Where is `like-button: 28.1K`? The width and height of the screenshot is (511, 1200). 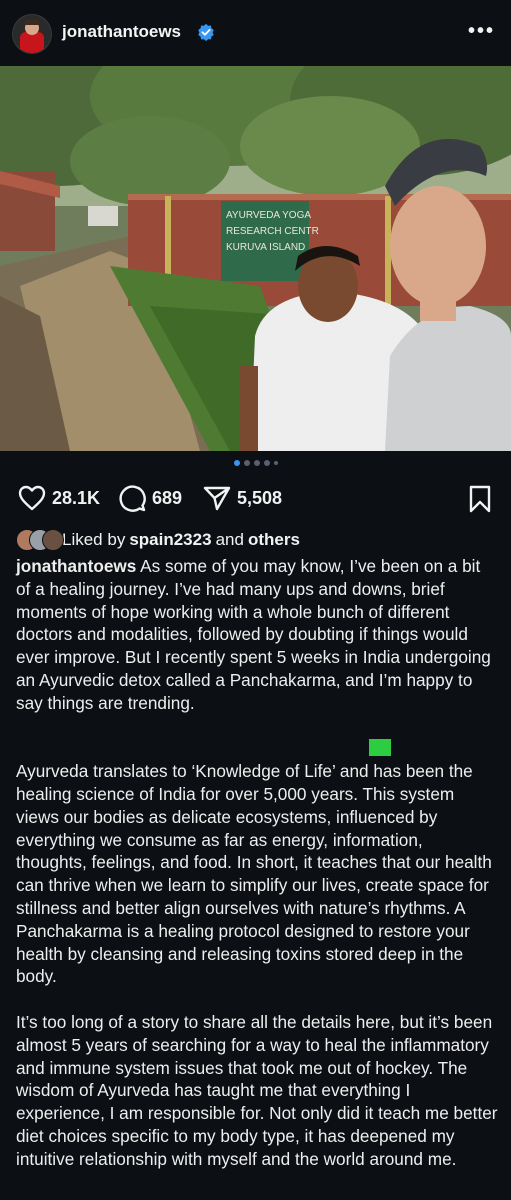
like-button: 28.1K is located at coordinates (59, 498).